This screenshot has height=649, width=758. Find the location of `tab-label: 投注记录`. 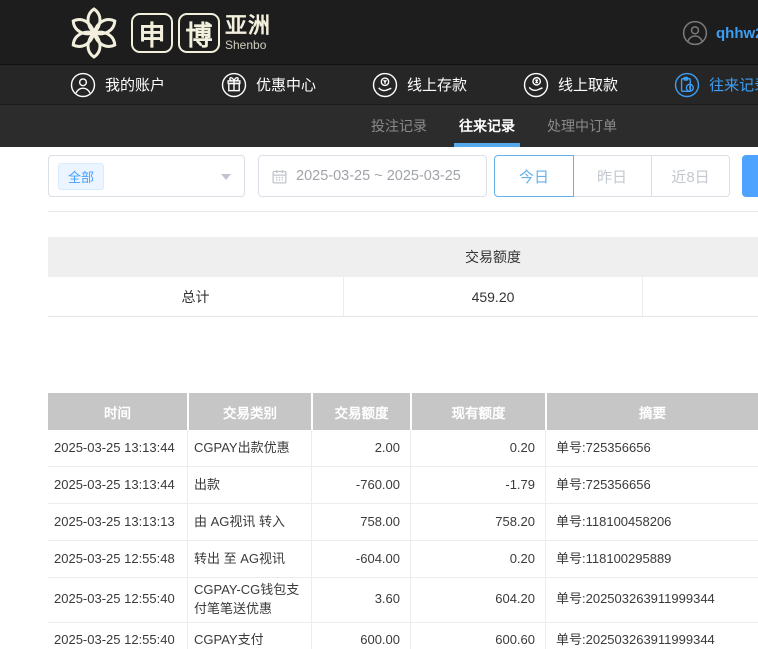

tab-label: 投注记录 is located at coordinates (399, 126).